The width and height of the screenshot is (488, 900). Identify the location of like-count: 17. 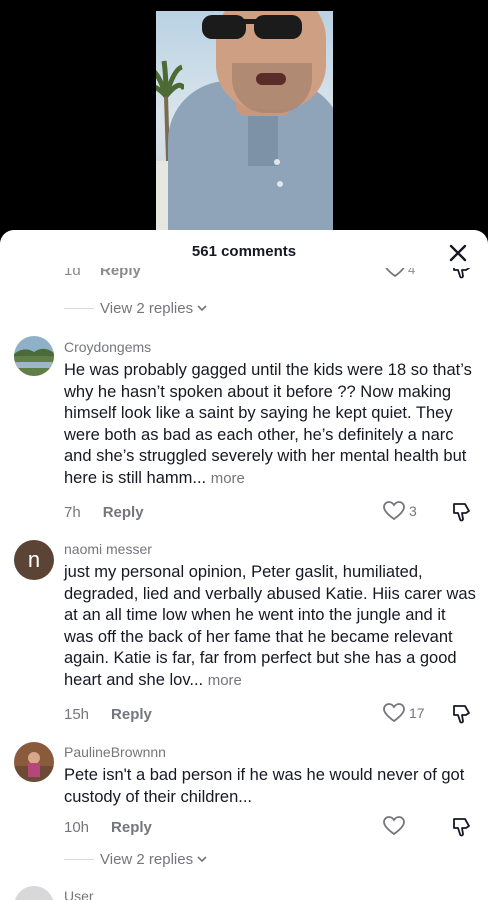
(417, 713).